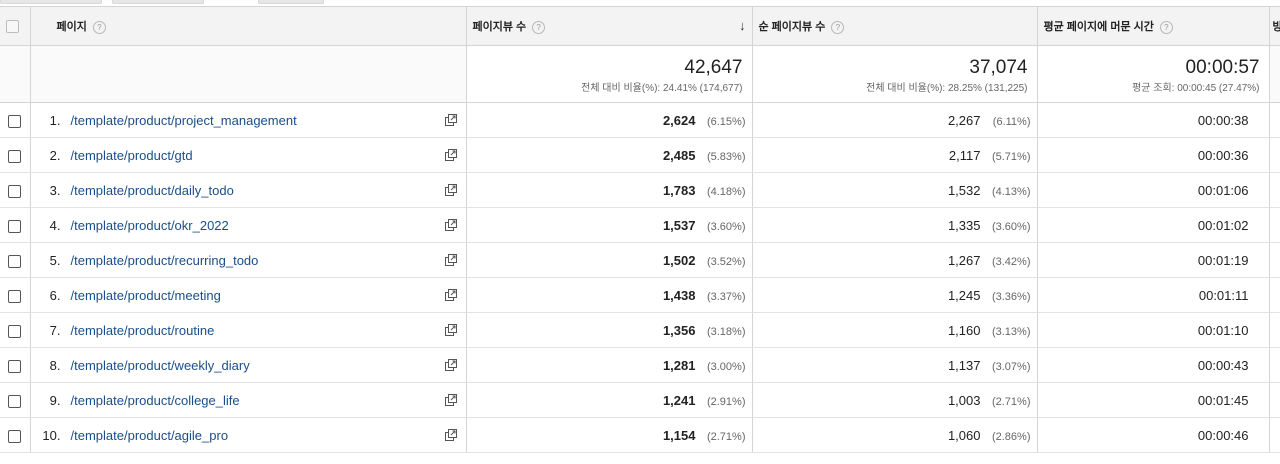  What do you see at coordinates (895, 295) in the screenshot?
I see `unique-pageviews-cell: 1,245 (3.36%)` at bounding box center [895, 295].